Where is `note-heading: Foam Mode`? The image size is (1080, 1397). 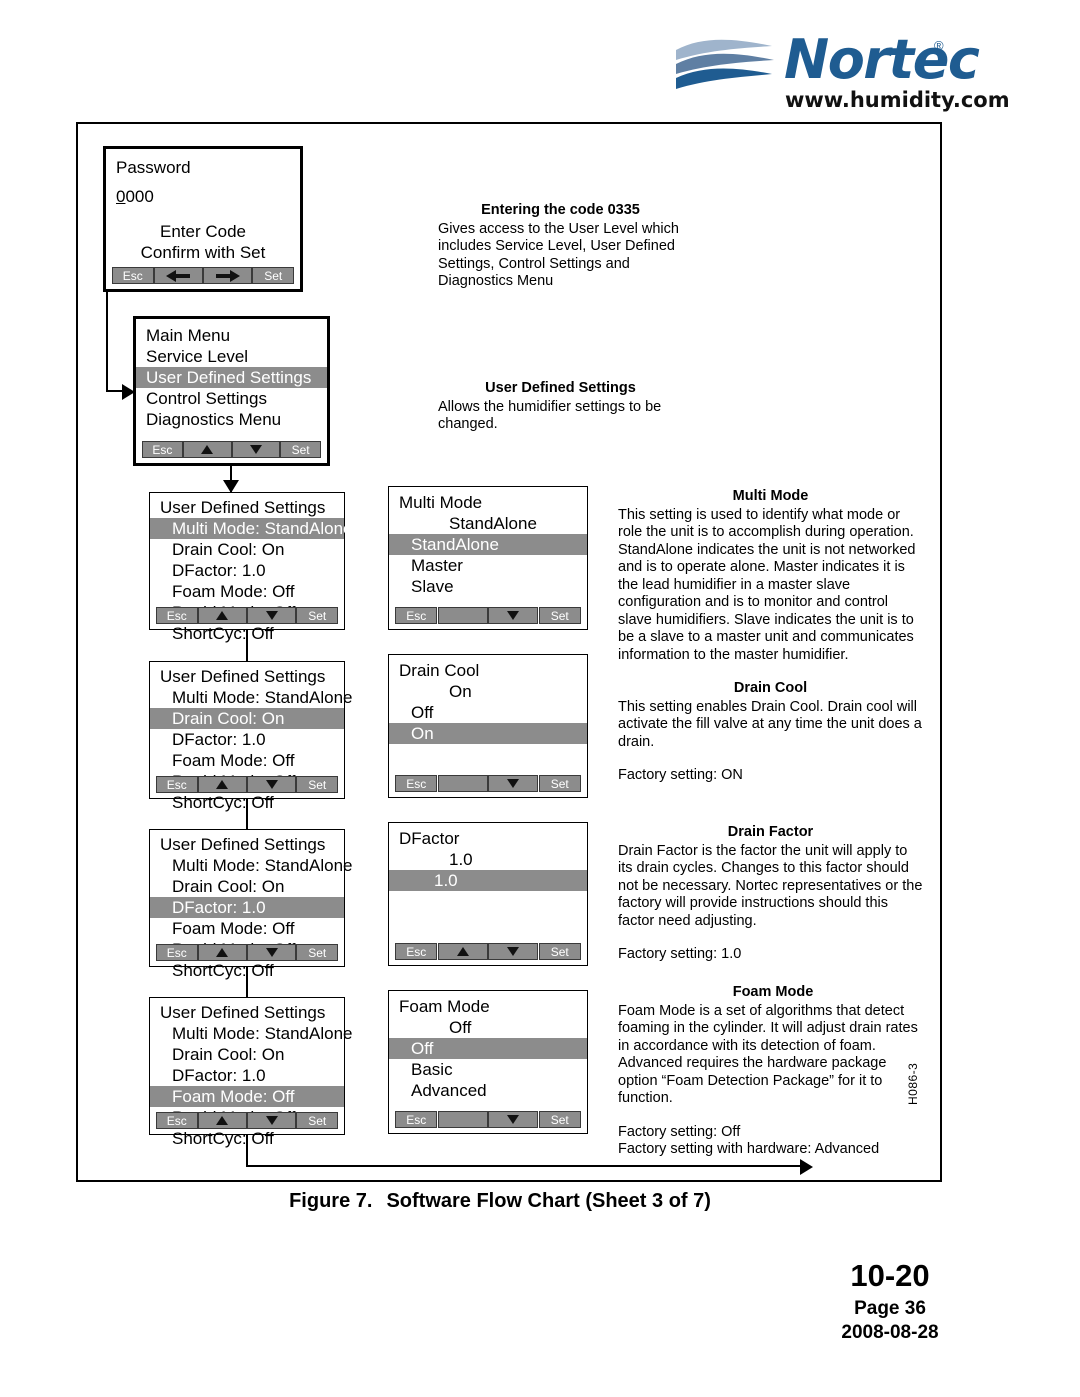 note-heading: Foam Mode is located at coordinates (773, 992).